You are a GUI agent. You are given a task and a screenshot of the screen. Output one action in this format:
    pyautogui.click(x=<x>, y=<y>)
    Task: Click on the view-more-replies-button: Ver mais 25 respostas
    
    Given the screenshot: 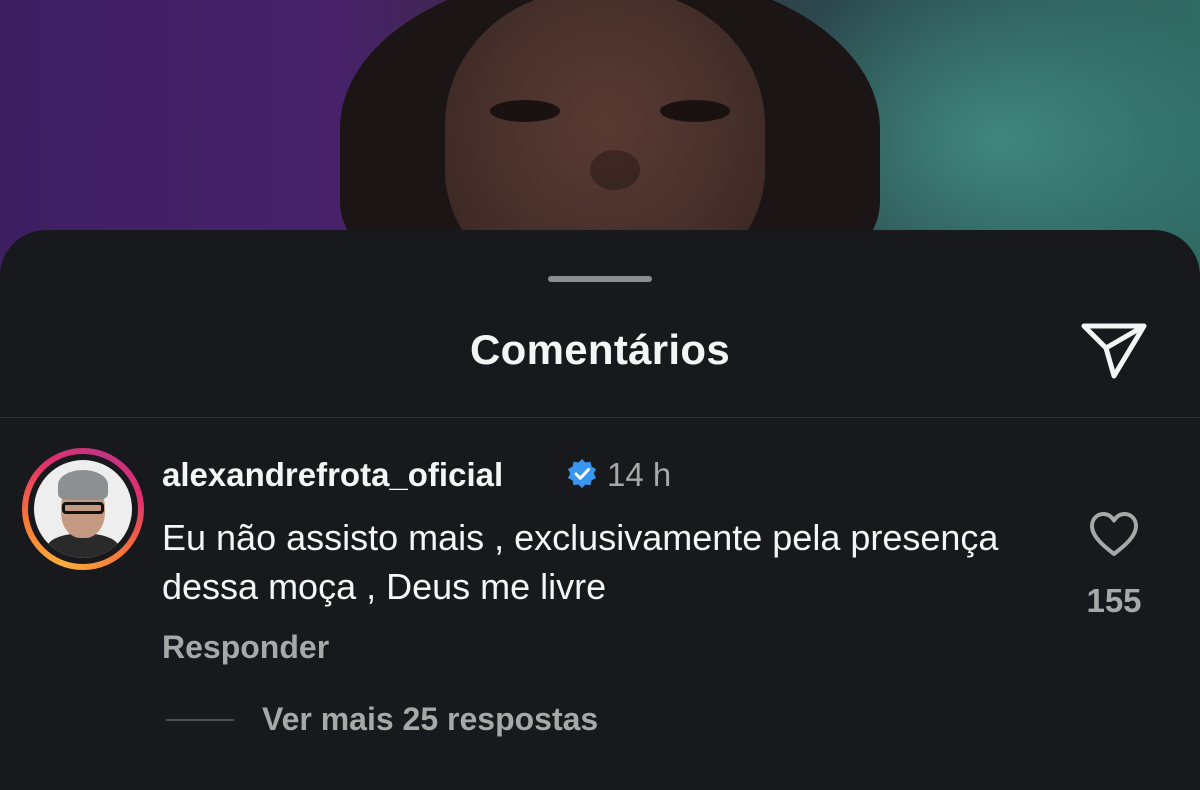 What is the action you would take?
    pyautogui.click(x=430, y=719)
    